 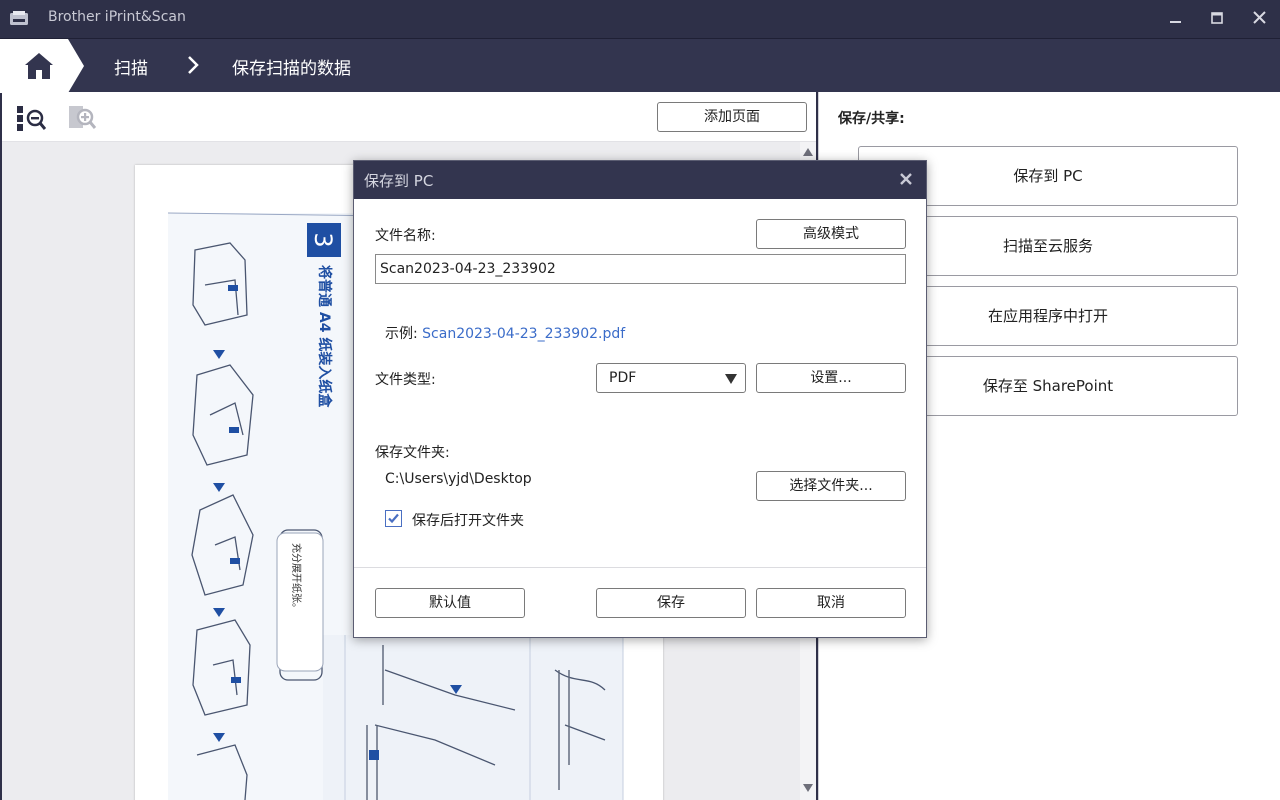 What do you see at coordinates (808, 788) in the screenshot?
I see `scroll-down-icon` at bounding box center [808, 788].